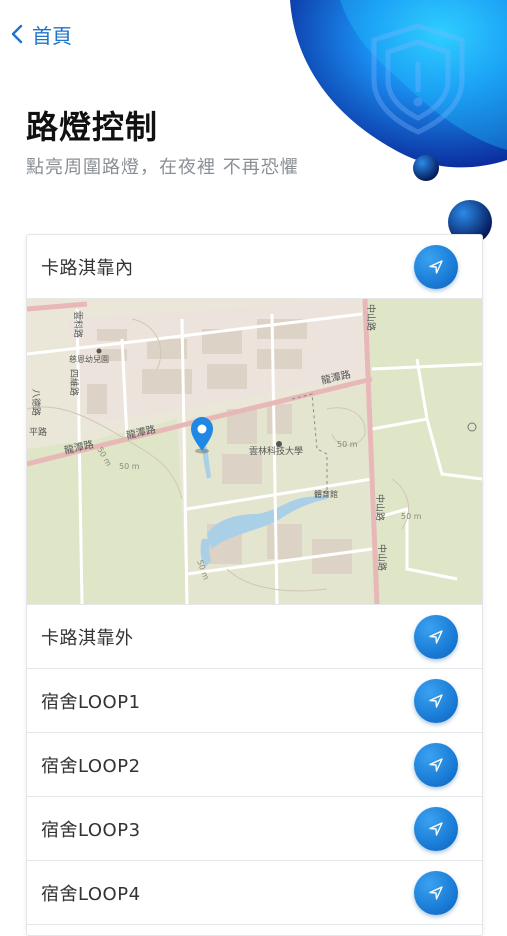 The width and height of the screenshot is (507, 936). Describe the element at coordinates (52, 35) in the screenshot. I see `back-label: 首頁` at that location.